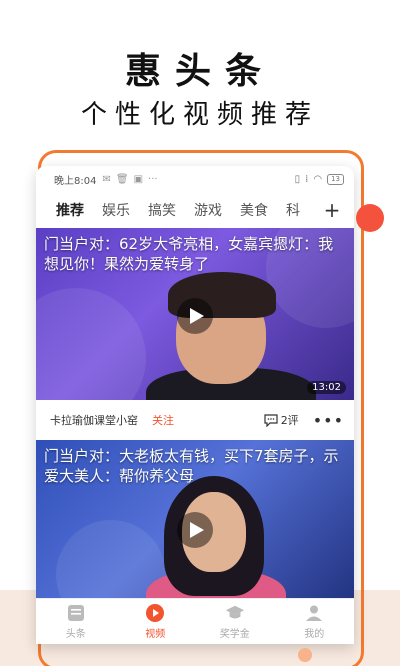 Image resolution: width=400 pixels, height=666 pixels. What do you see at coordinates (76, 613) in the screenshot?
I see `news-icon` at bounding box center [76, 613].